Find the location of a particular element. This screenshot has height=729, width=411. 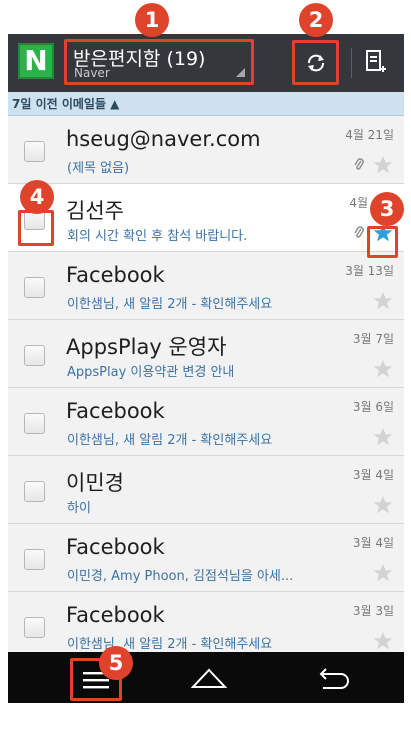

navigation-bar is located at coordinates (206, 677).